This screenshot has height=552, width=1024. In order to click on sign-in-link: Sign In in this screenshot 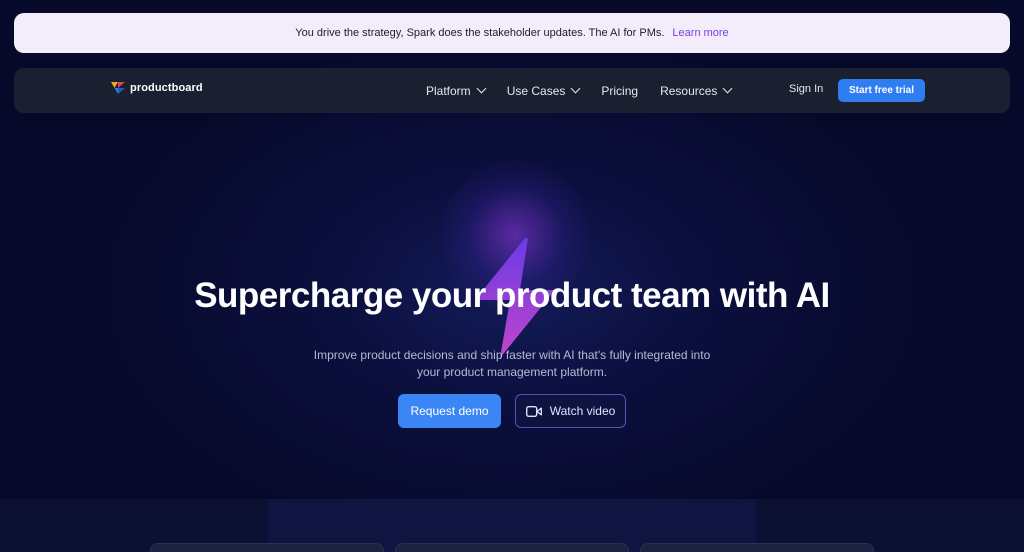, I will do `click(806, 89)`.